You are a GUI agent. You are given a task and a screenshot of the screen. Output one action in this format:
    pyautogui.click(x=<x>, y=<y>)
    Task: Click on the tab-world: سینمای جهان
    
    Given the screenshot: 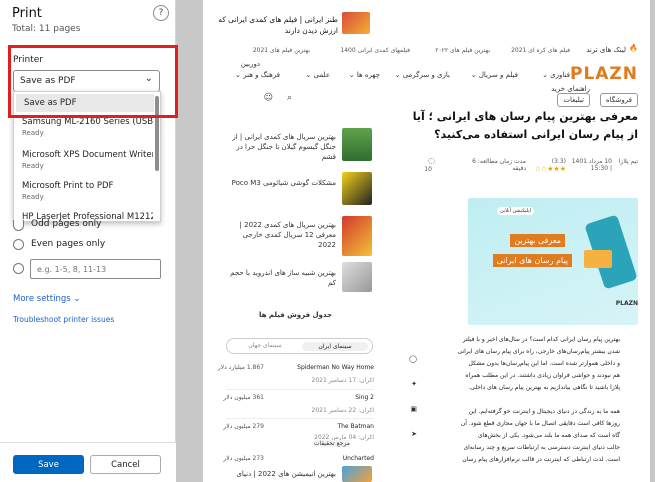 What is the action you would take?
    pyautogui.click(x=265, y=345)
    